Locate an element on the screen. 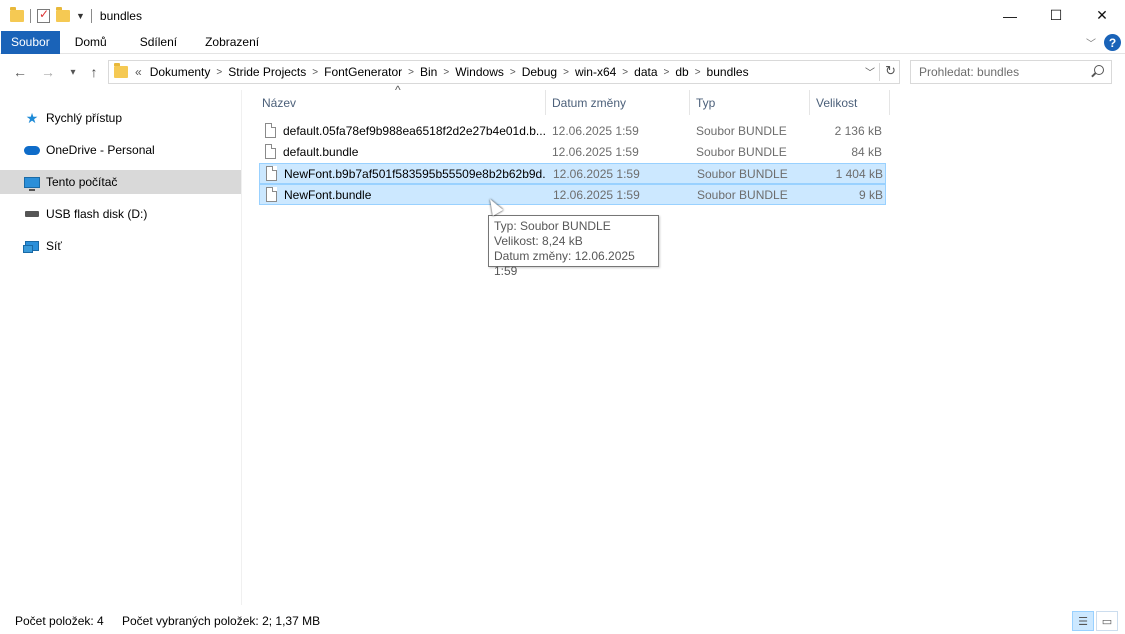  sidebar-item-quick-access: ★ Rychlý přístup is located at coordinates (120, 118).